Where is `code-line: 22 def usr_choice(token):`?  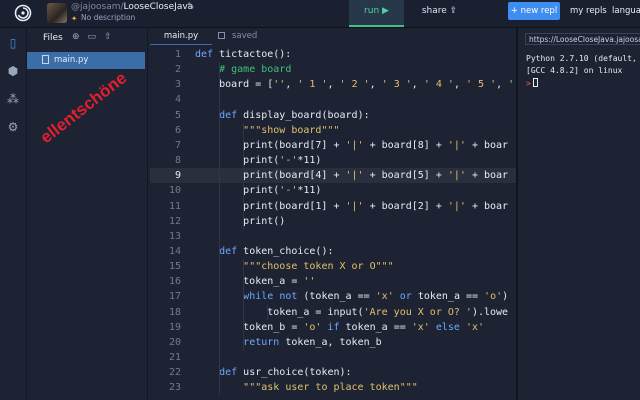 code-line: 22 def usr_choice(token): is located at coordinates (333, 372).